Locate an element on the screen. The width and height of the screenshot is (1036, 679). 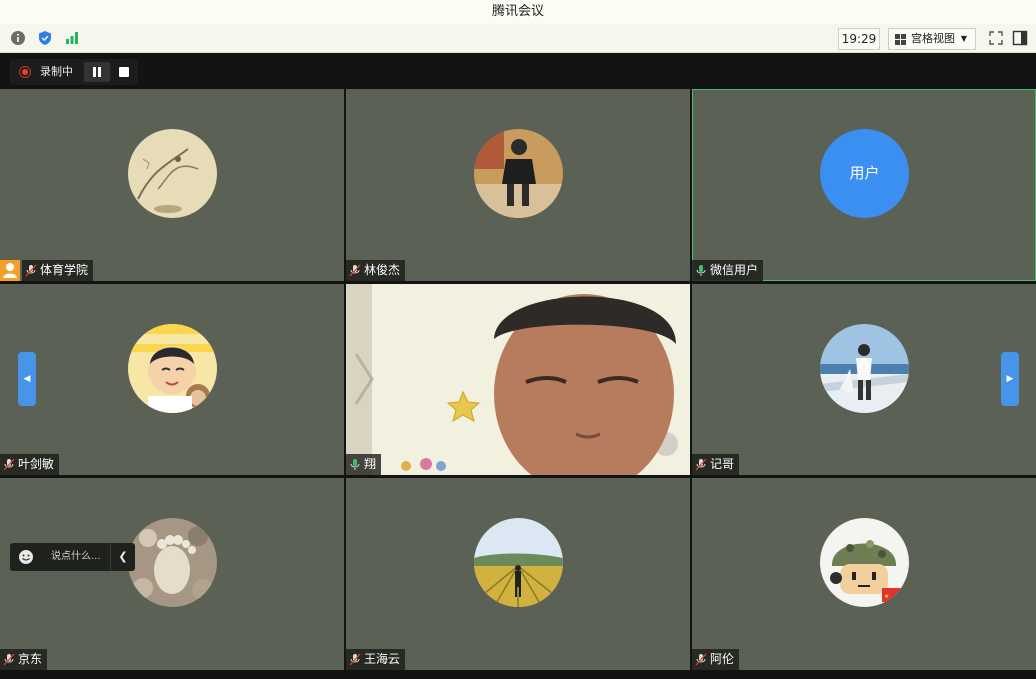
record-dot-icon is located at coordinates (25, 72).